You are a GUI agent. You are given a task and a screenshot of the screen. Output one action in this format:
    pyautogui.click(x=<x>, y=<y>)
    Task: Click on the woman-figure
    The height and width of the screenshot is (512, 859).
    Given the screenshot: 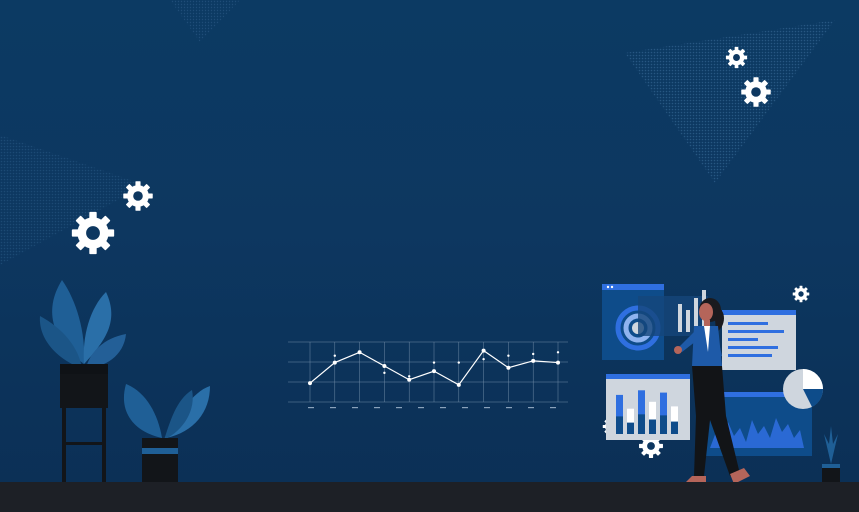 What is the action you would take?
    pyautogui.click(x=712, y=391)
    